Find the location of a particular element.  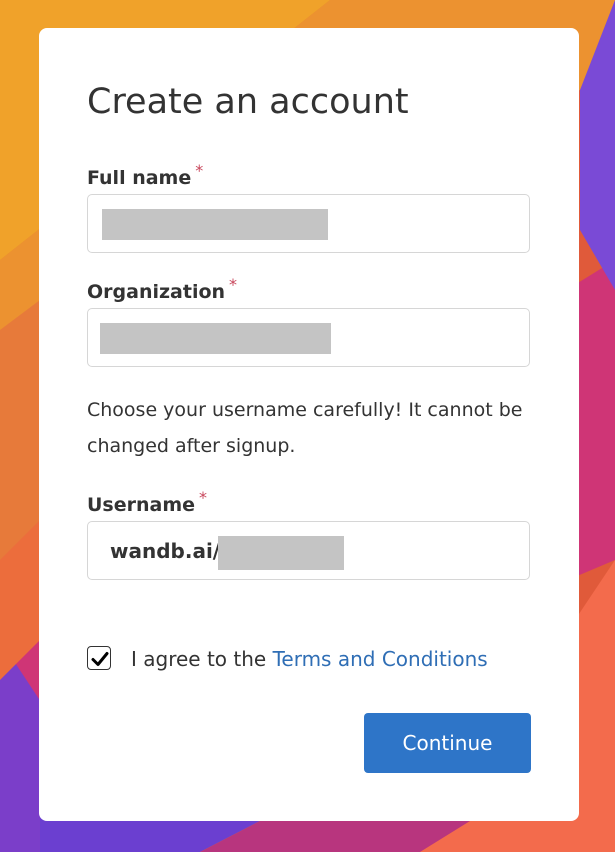

checkmark-icon is located at coordinates (100, 659).